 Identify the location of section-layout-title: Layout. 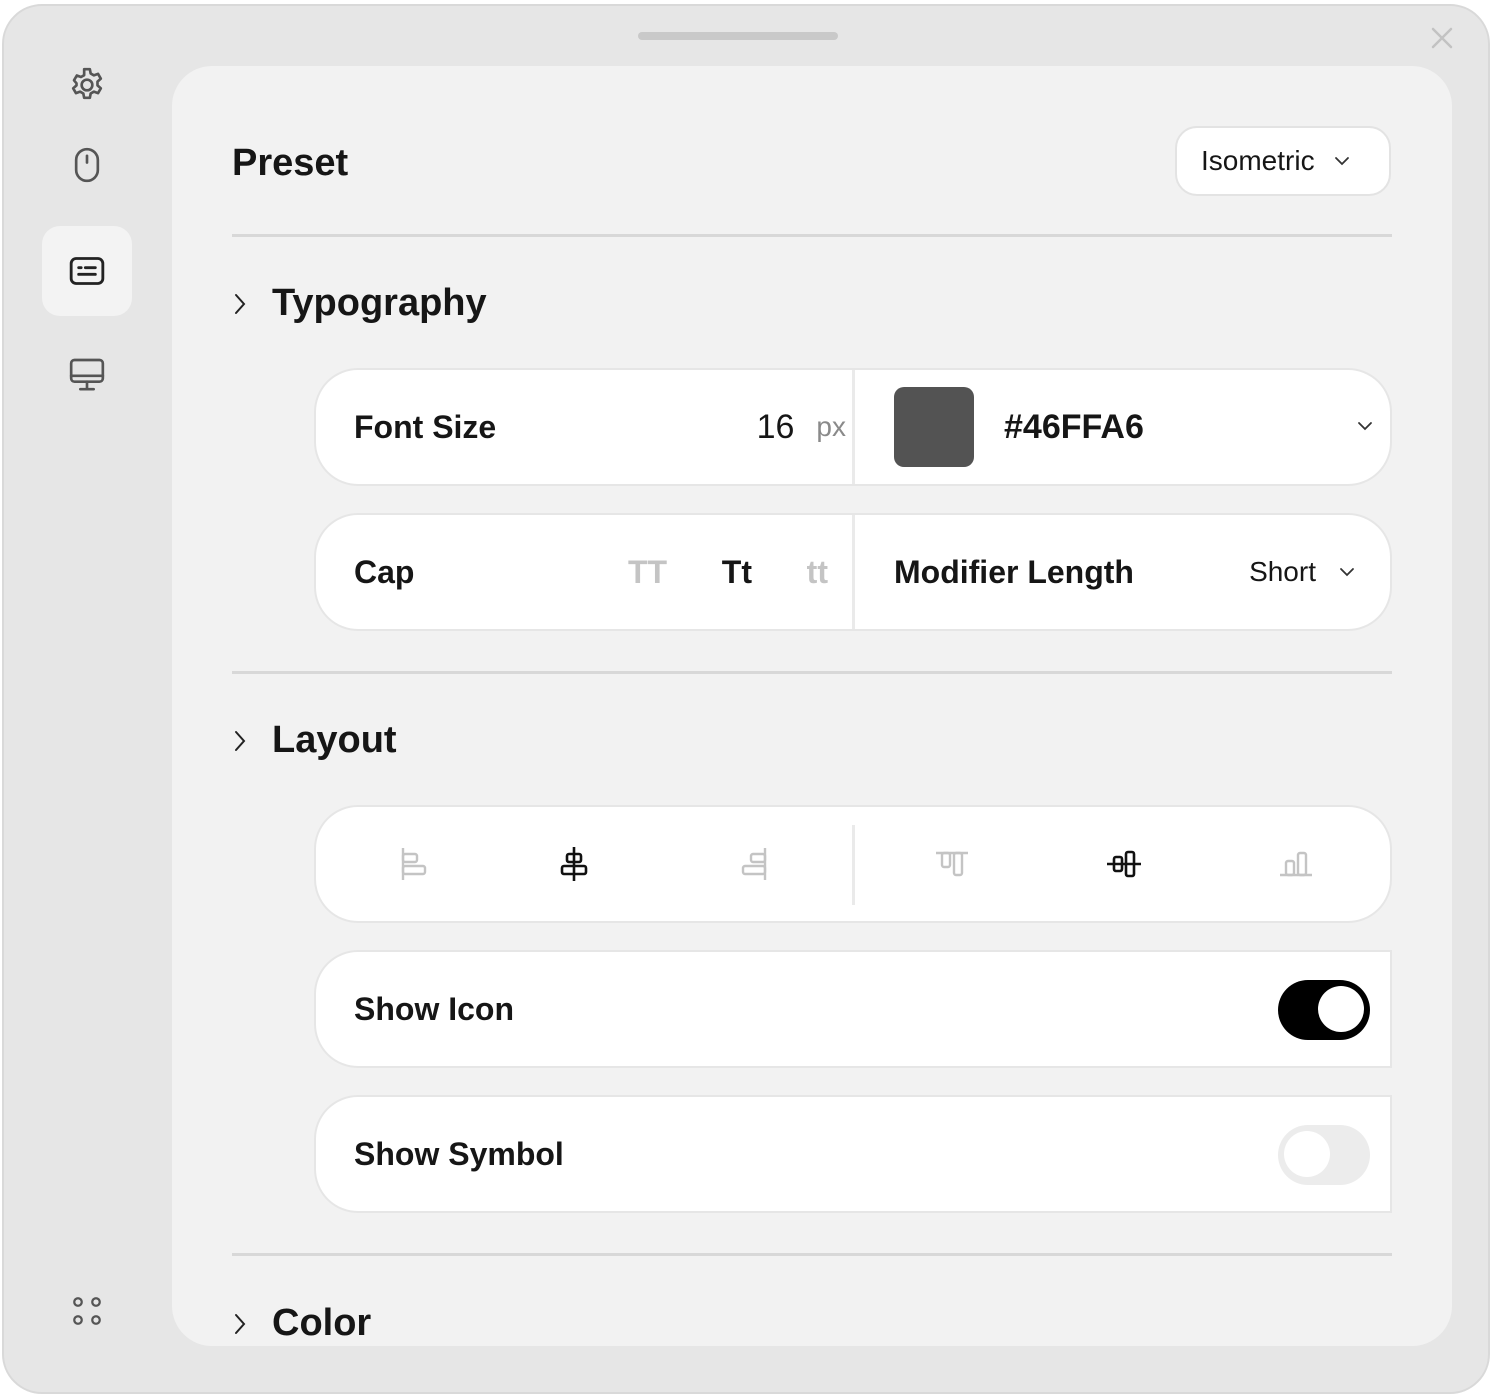
(334, 740).